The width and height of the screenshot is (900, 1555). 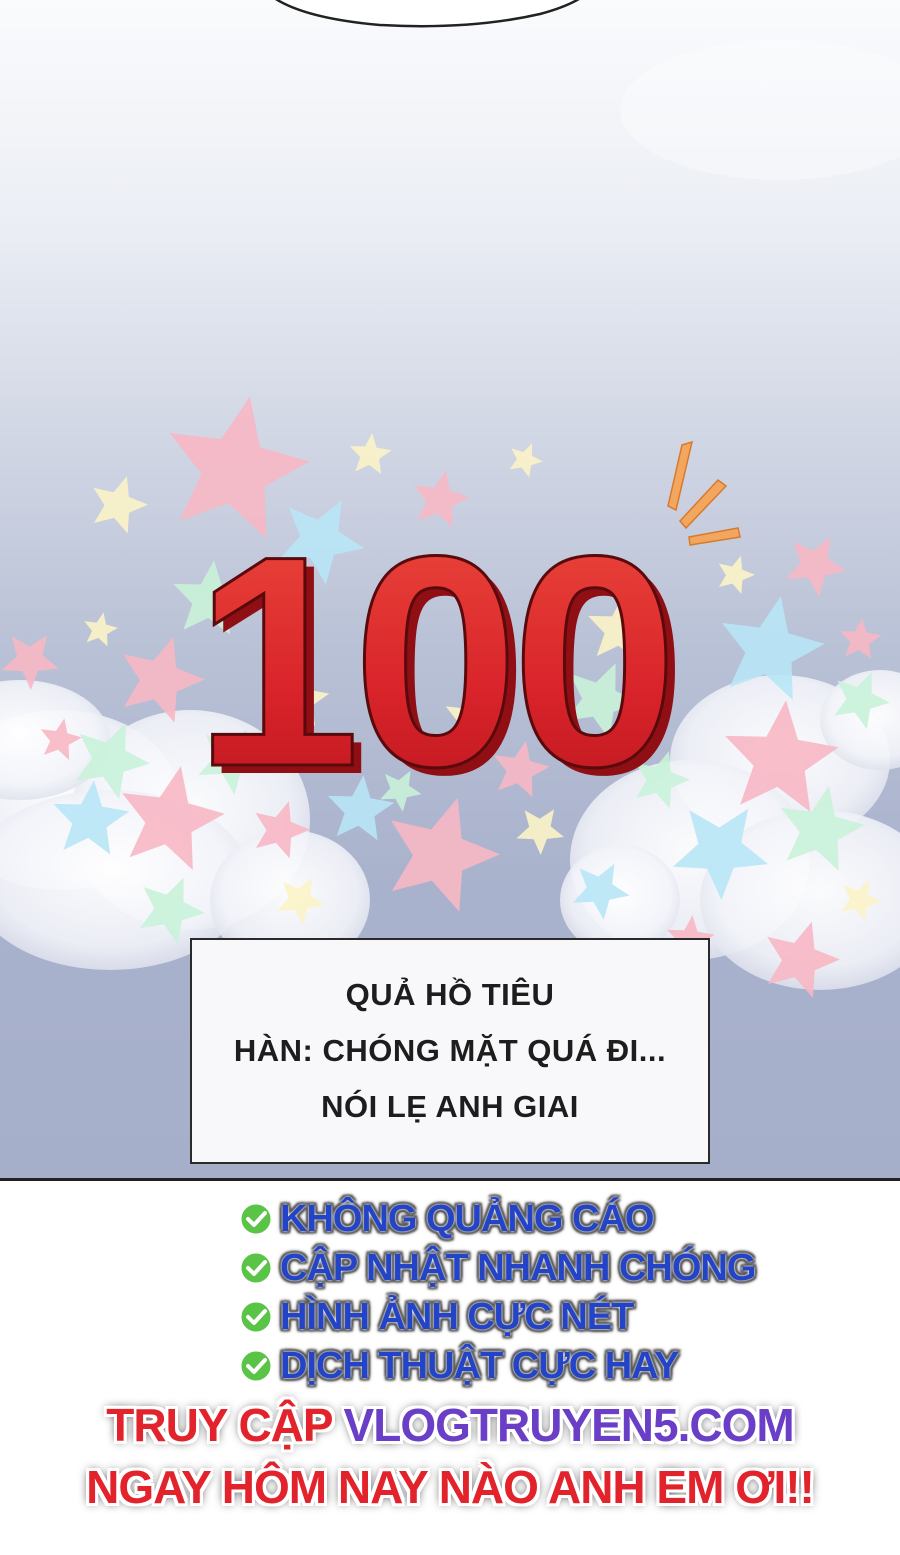 I want to click on caption-line: NÓI LẸ ANH GIAI, so click(x=450, y=1106).